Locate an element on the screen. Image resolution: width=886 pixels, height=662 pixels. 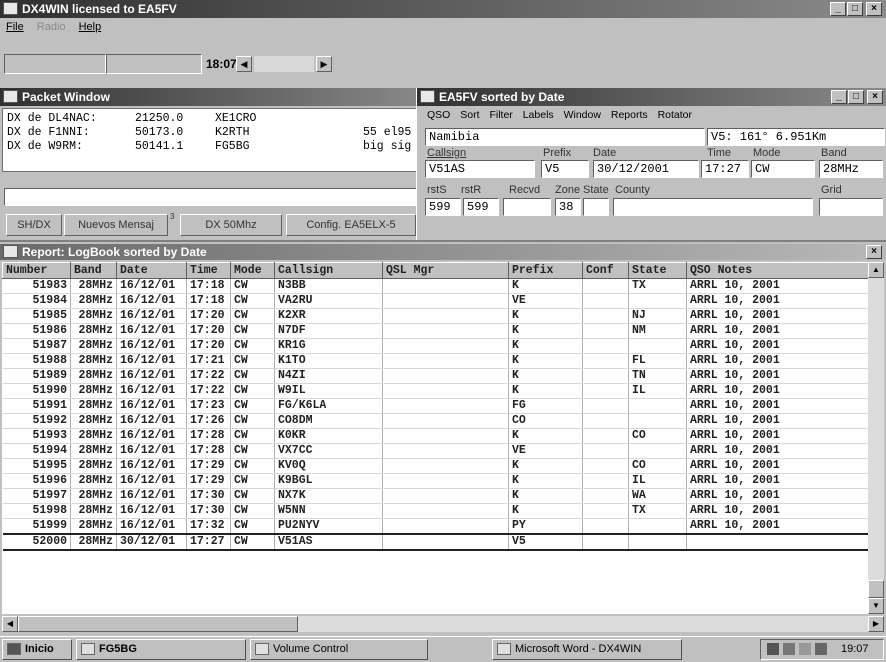
column-header: Date is located at coordinates (151, 270).